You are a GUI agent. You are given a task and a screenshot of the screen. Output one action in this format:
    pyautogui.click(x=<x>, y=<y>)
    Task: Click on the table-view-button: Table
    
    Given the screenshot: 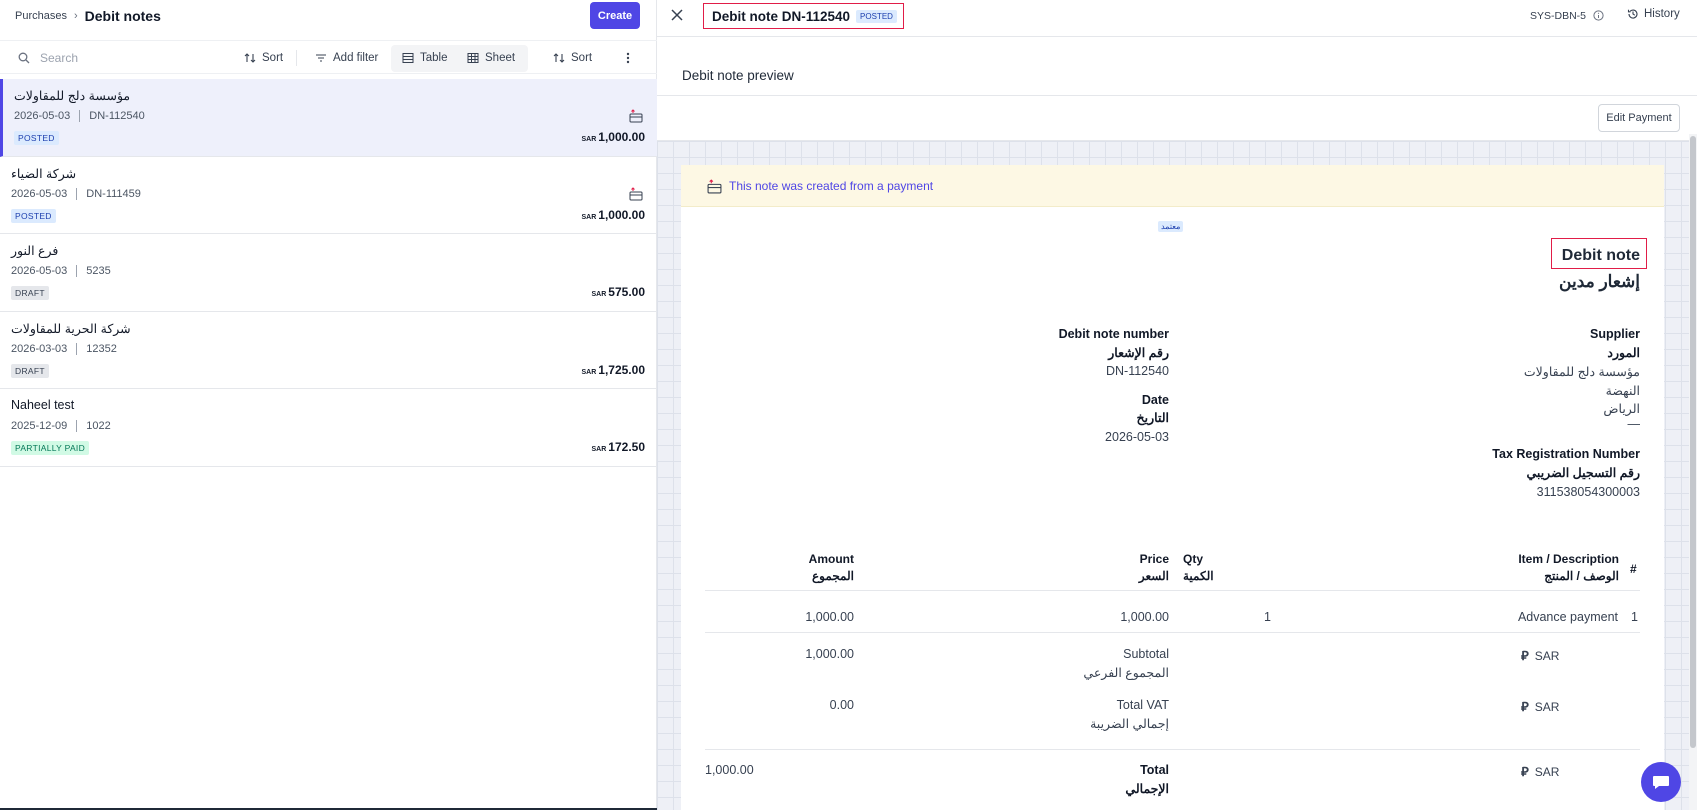 What is the action you would take?
    pyautogui.click(x=425, y=58)
    